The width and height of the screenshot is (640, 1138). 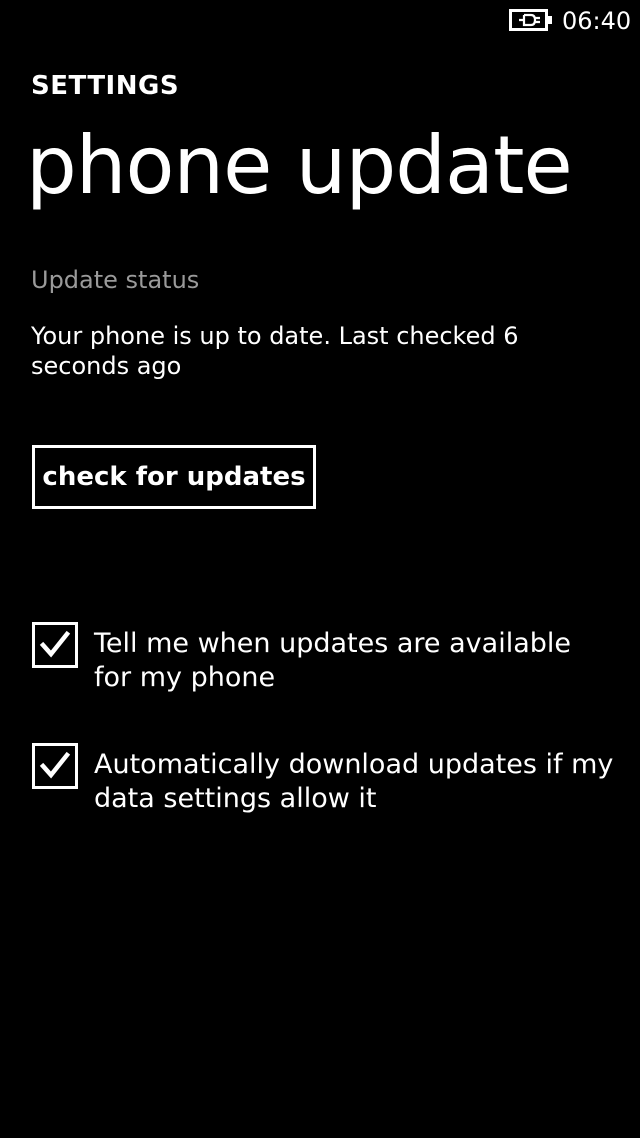 I want to click on battery-charging-icon, so click(x=530, y=20).